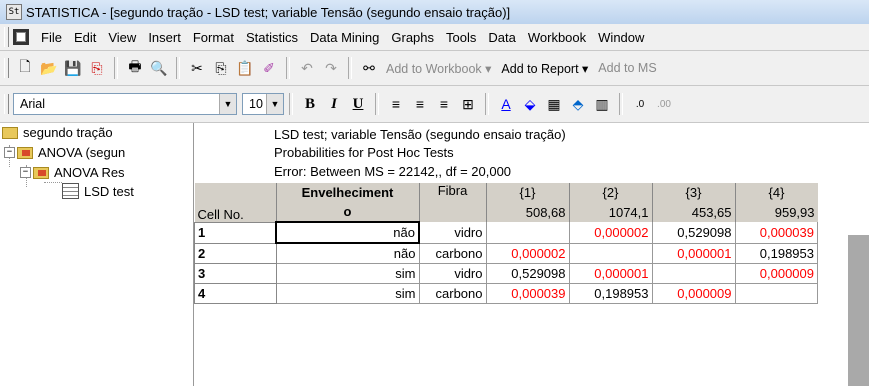 Image resolution: width=869 pixels, height=386 pixels. Describe the element at coordinates (25, 68) in the screenshot. I see `new-file-icon: 🗋` at that location.